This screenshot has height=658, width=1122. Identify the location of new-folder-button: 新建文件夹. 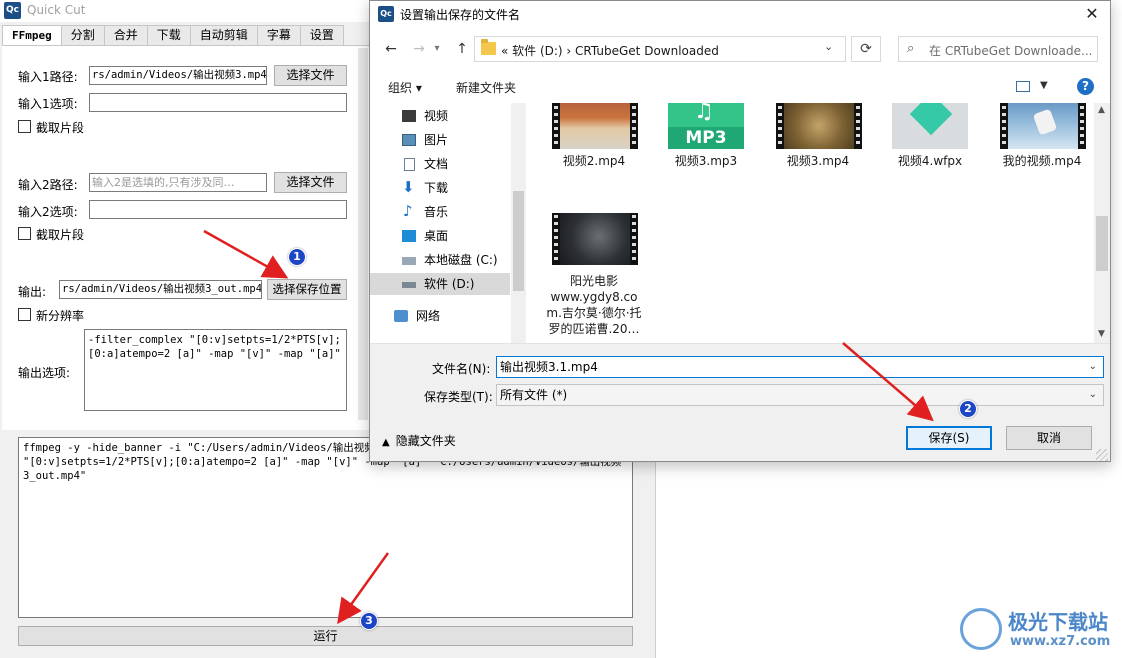
(486, 87).